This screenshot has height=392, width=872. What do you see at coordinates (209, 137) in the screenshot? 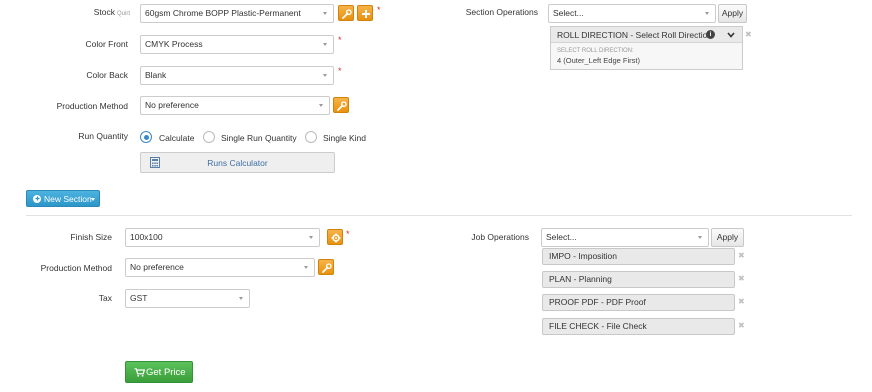
I see `radio-single-run-quantity` at bounding box center [209, 137].